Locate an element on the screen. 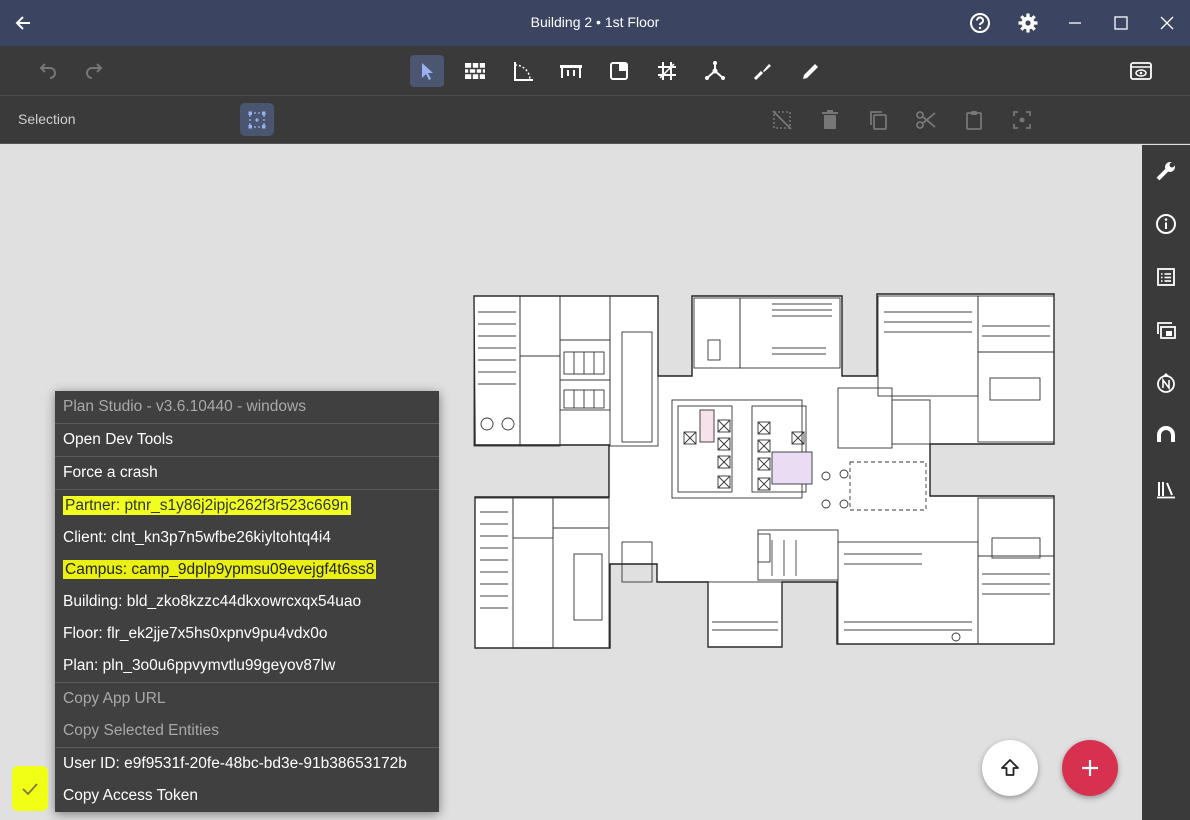 This screenshot has width=1190, height=820. menu-item-client: Client: clnt_kn3p7n5wfbe26kiyltohtq4i4 is located at coordinates (247, 538).